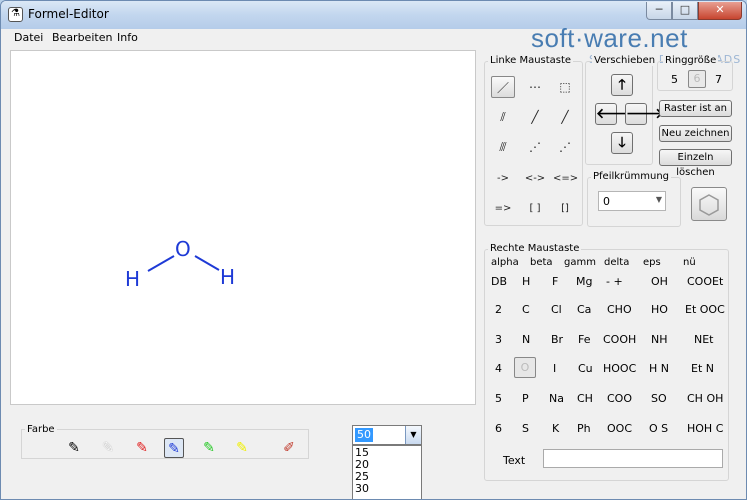  Describe the element at coordinates (364, 435) in the screenshot. I see `size-combo-value: 50` at that location.